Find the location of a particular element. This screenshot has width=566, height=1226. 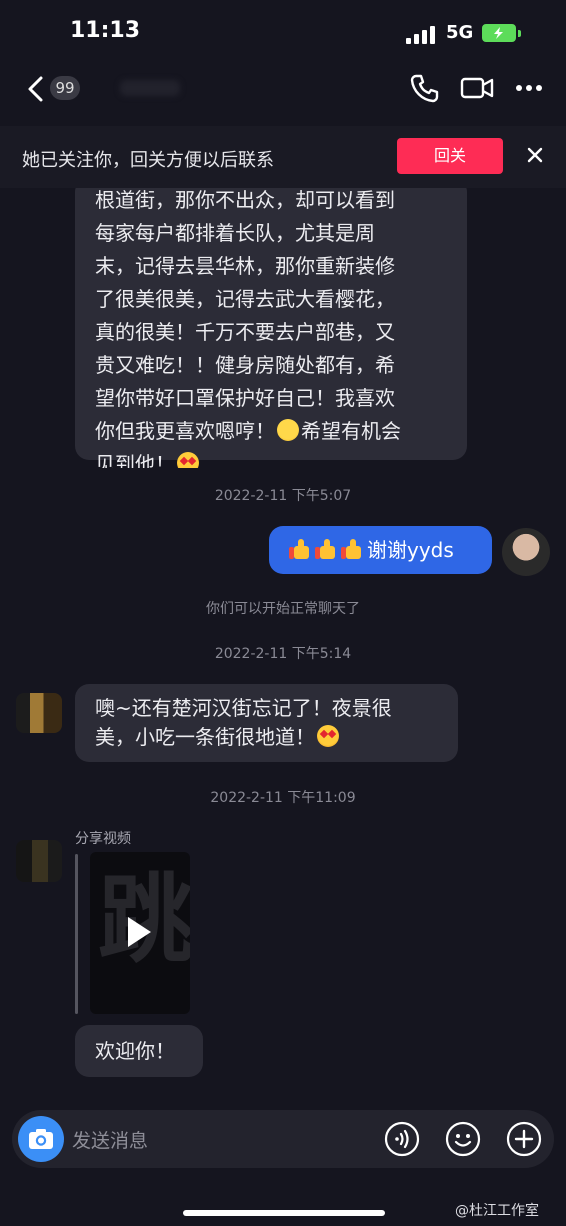

battery-tip is located at coordinates (519, 33).